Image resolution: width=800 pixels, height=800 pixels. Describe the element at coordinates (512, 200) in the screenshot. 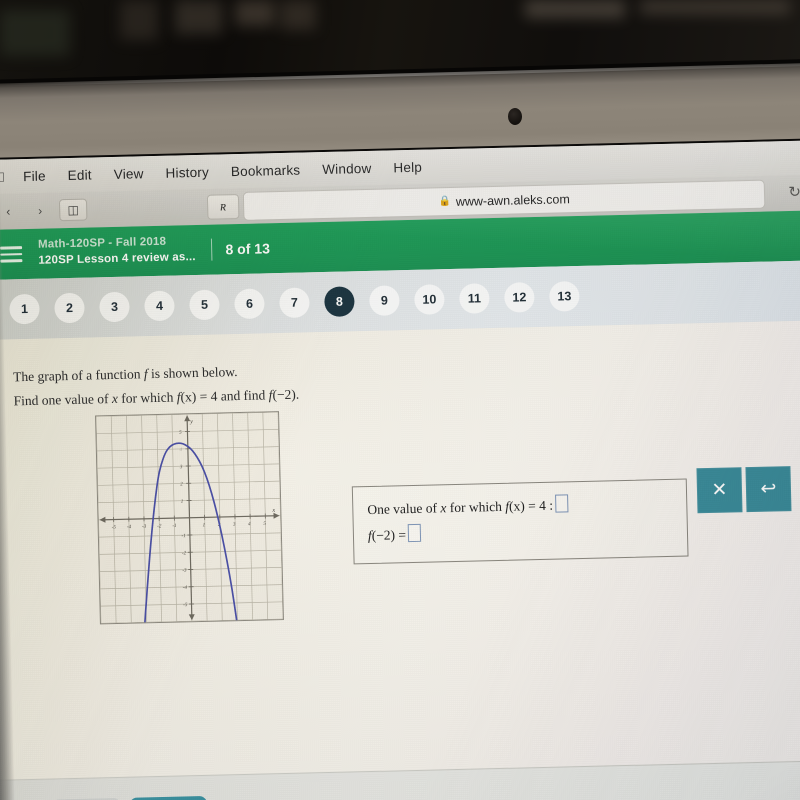

I see `url-text: www-awn.aleks.com` at that location.